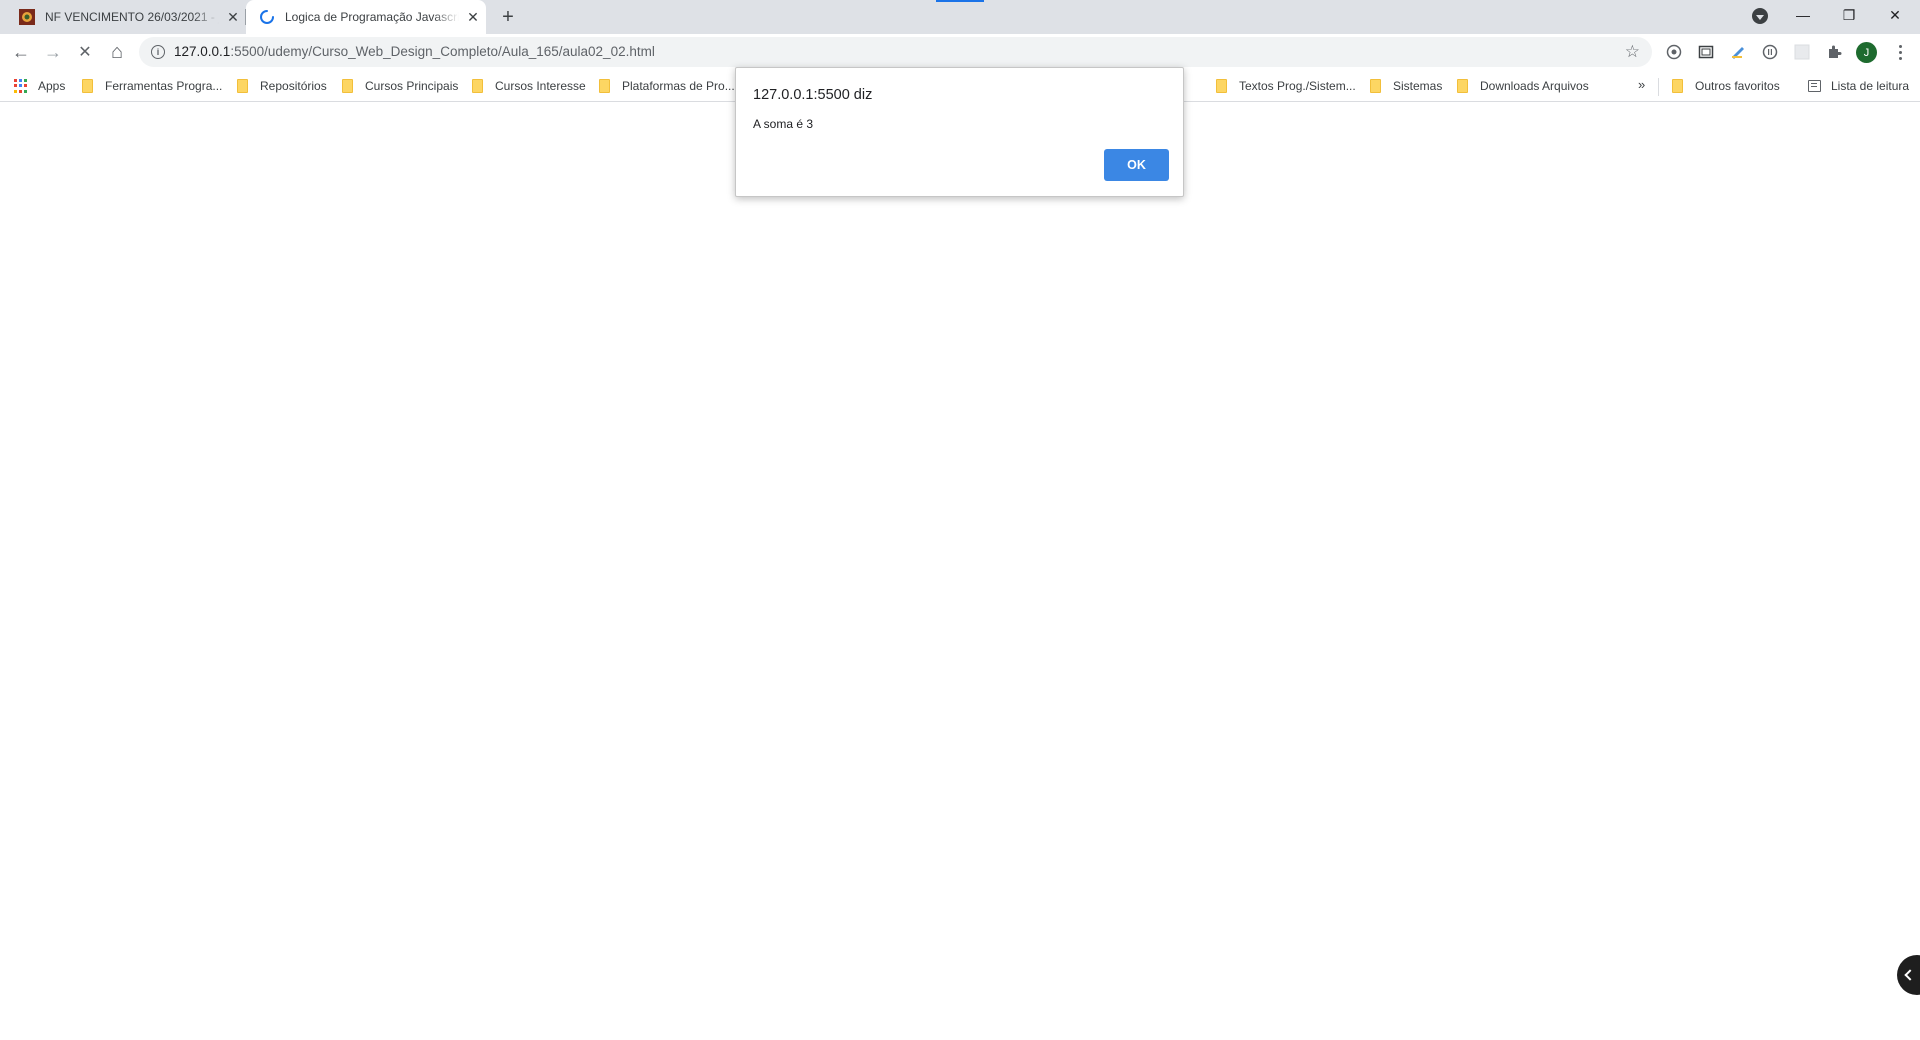  I want to click on home-button: ⌂, so click(117, 52).